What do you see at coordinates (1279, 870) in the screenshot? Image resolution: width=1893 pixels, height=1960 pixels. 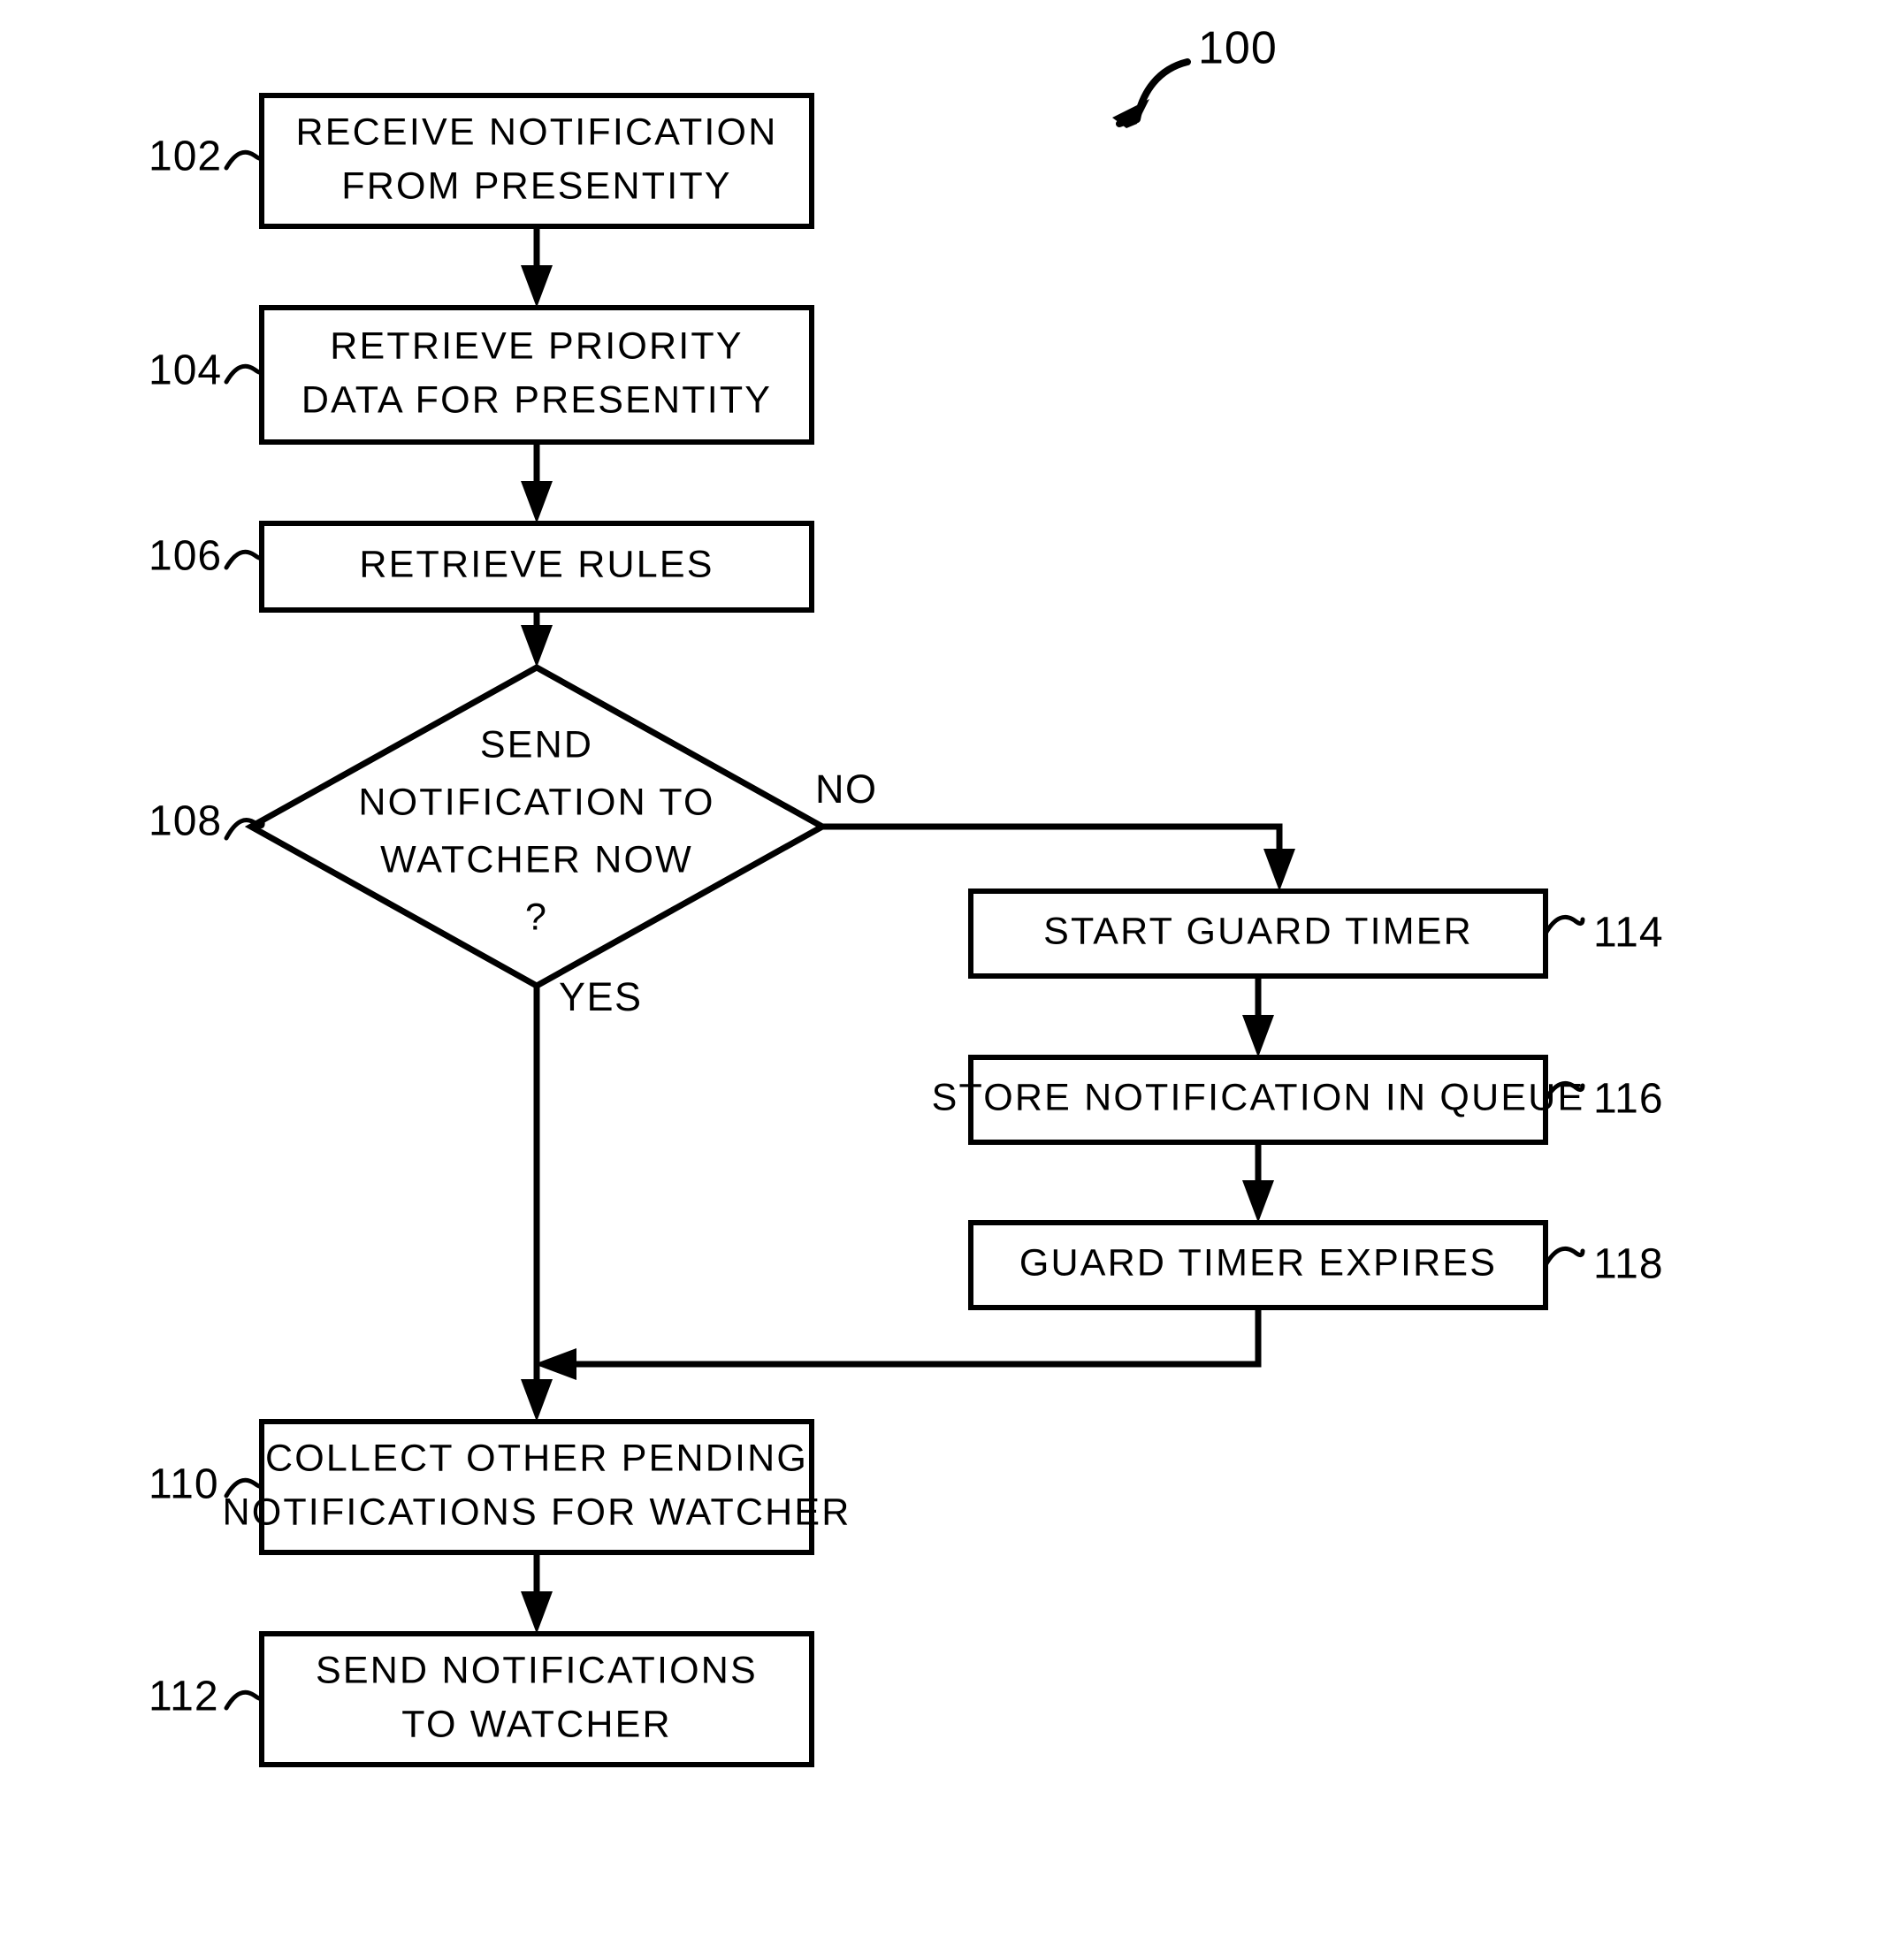 I see `edge-108-no-arrowhead` at bounding box center [1279, 870].